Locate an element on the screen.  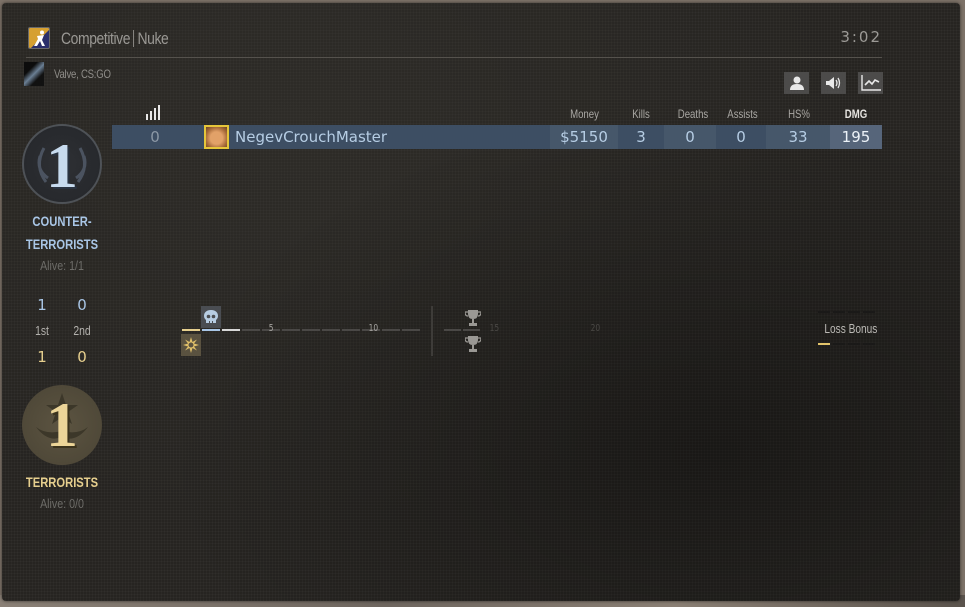
header: Competitive Nuke 3:02 is located at coordinates (454, 41).